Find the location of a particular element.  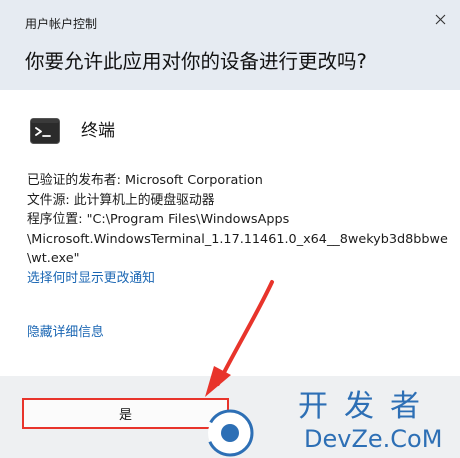

close-icon is located at coordinates (440, 19).